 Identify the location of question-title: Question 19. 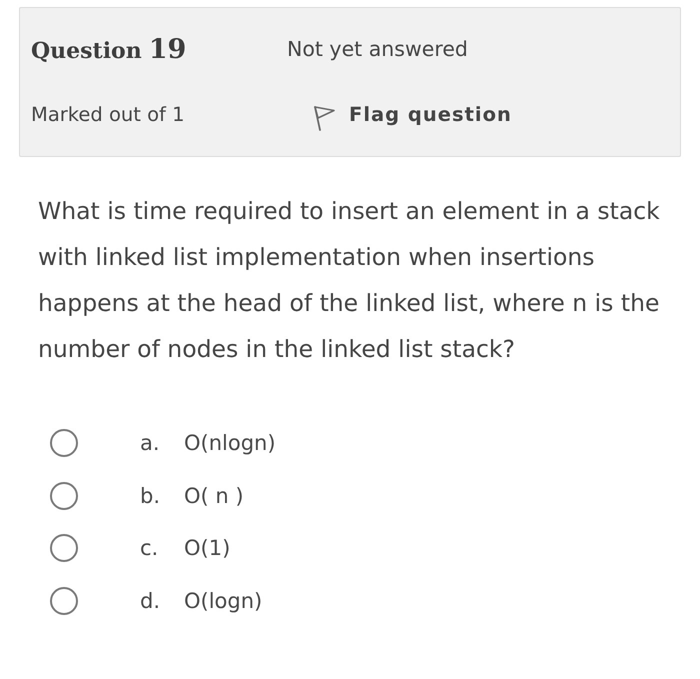
(108, 49).